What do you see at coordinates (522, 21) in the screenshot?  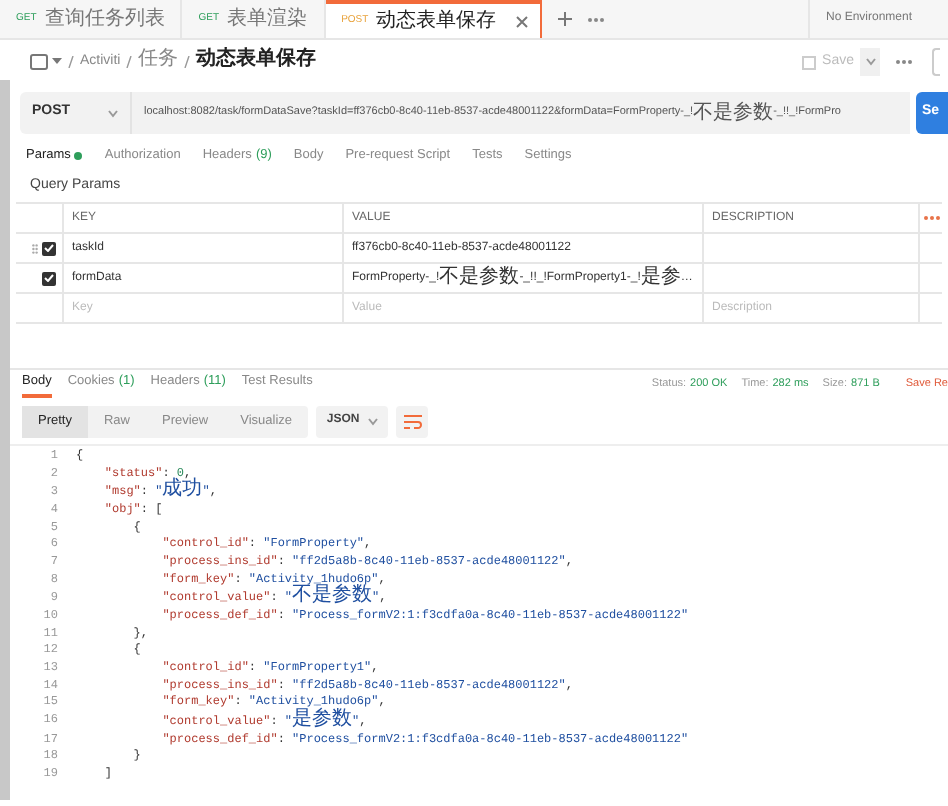 I see `close-icon` at bounding box center [522, 21].